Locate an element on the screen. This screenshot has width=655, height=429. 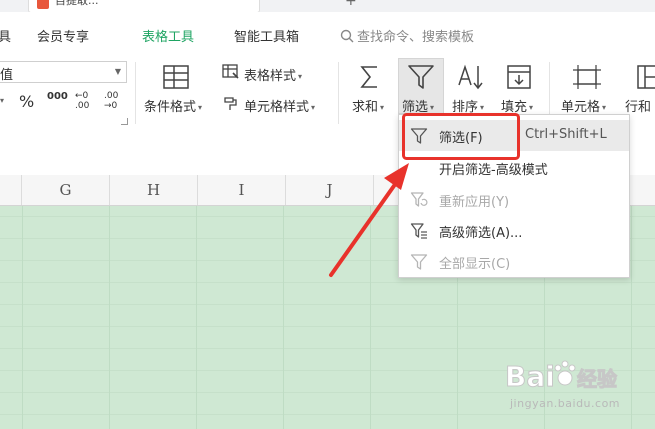
watermark-brand: Bai is located at coordinates (530, 376).